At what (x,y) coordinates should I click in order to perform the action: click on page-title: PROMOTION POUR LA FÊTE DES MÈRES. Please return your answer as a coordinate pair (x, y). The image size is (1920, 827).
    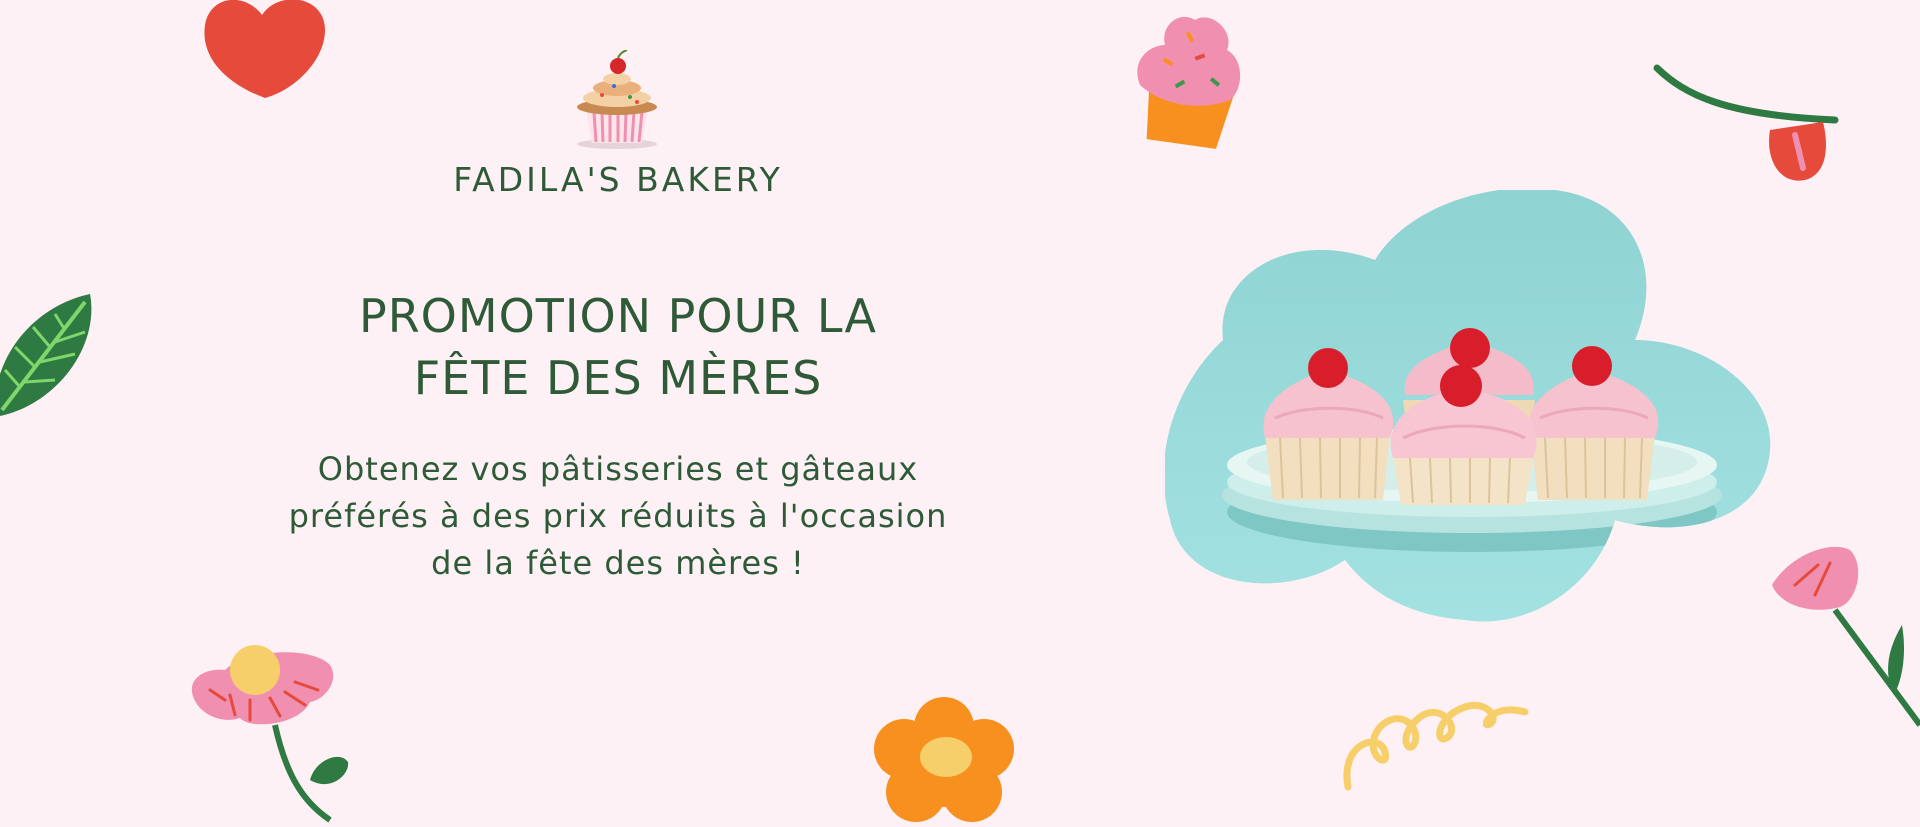
    Looking at the image, I should click on (618, 347).